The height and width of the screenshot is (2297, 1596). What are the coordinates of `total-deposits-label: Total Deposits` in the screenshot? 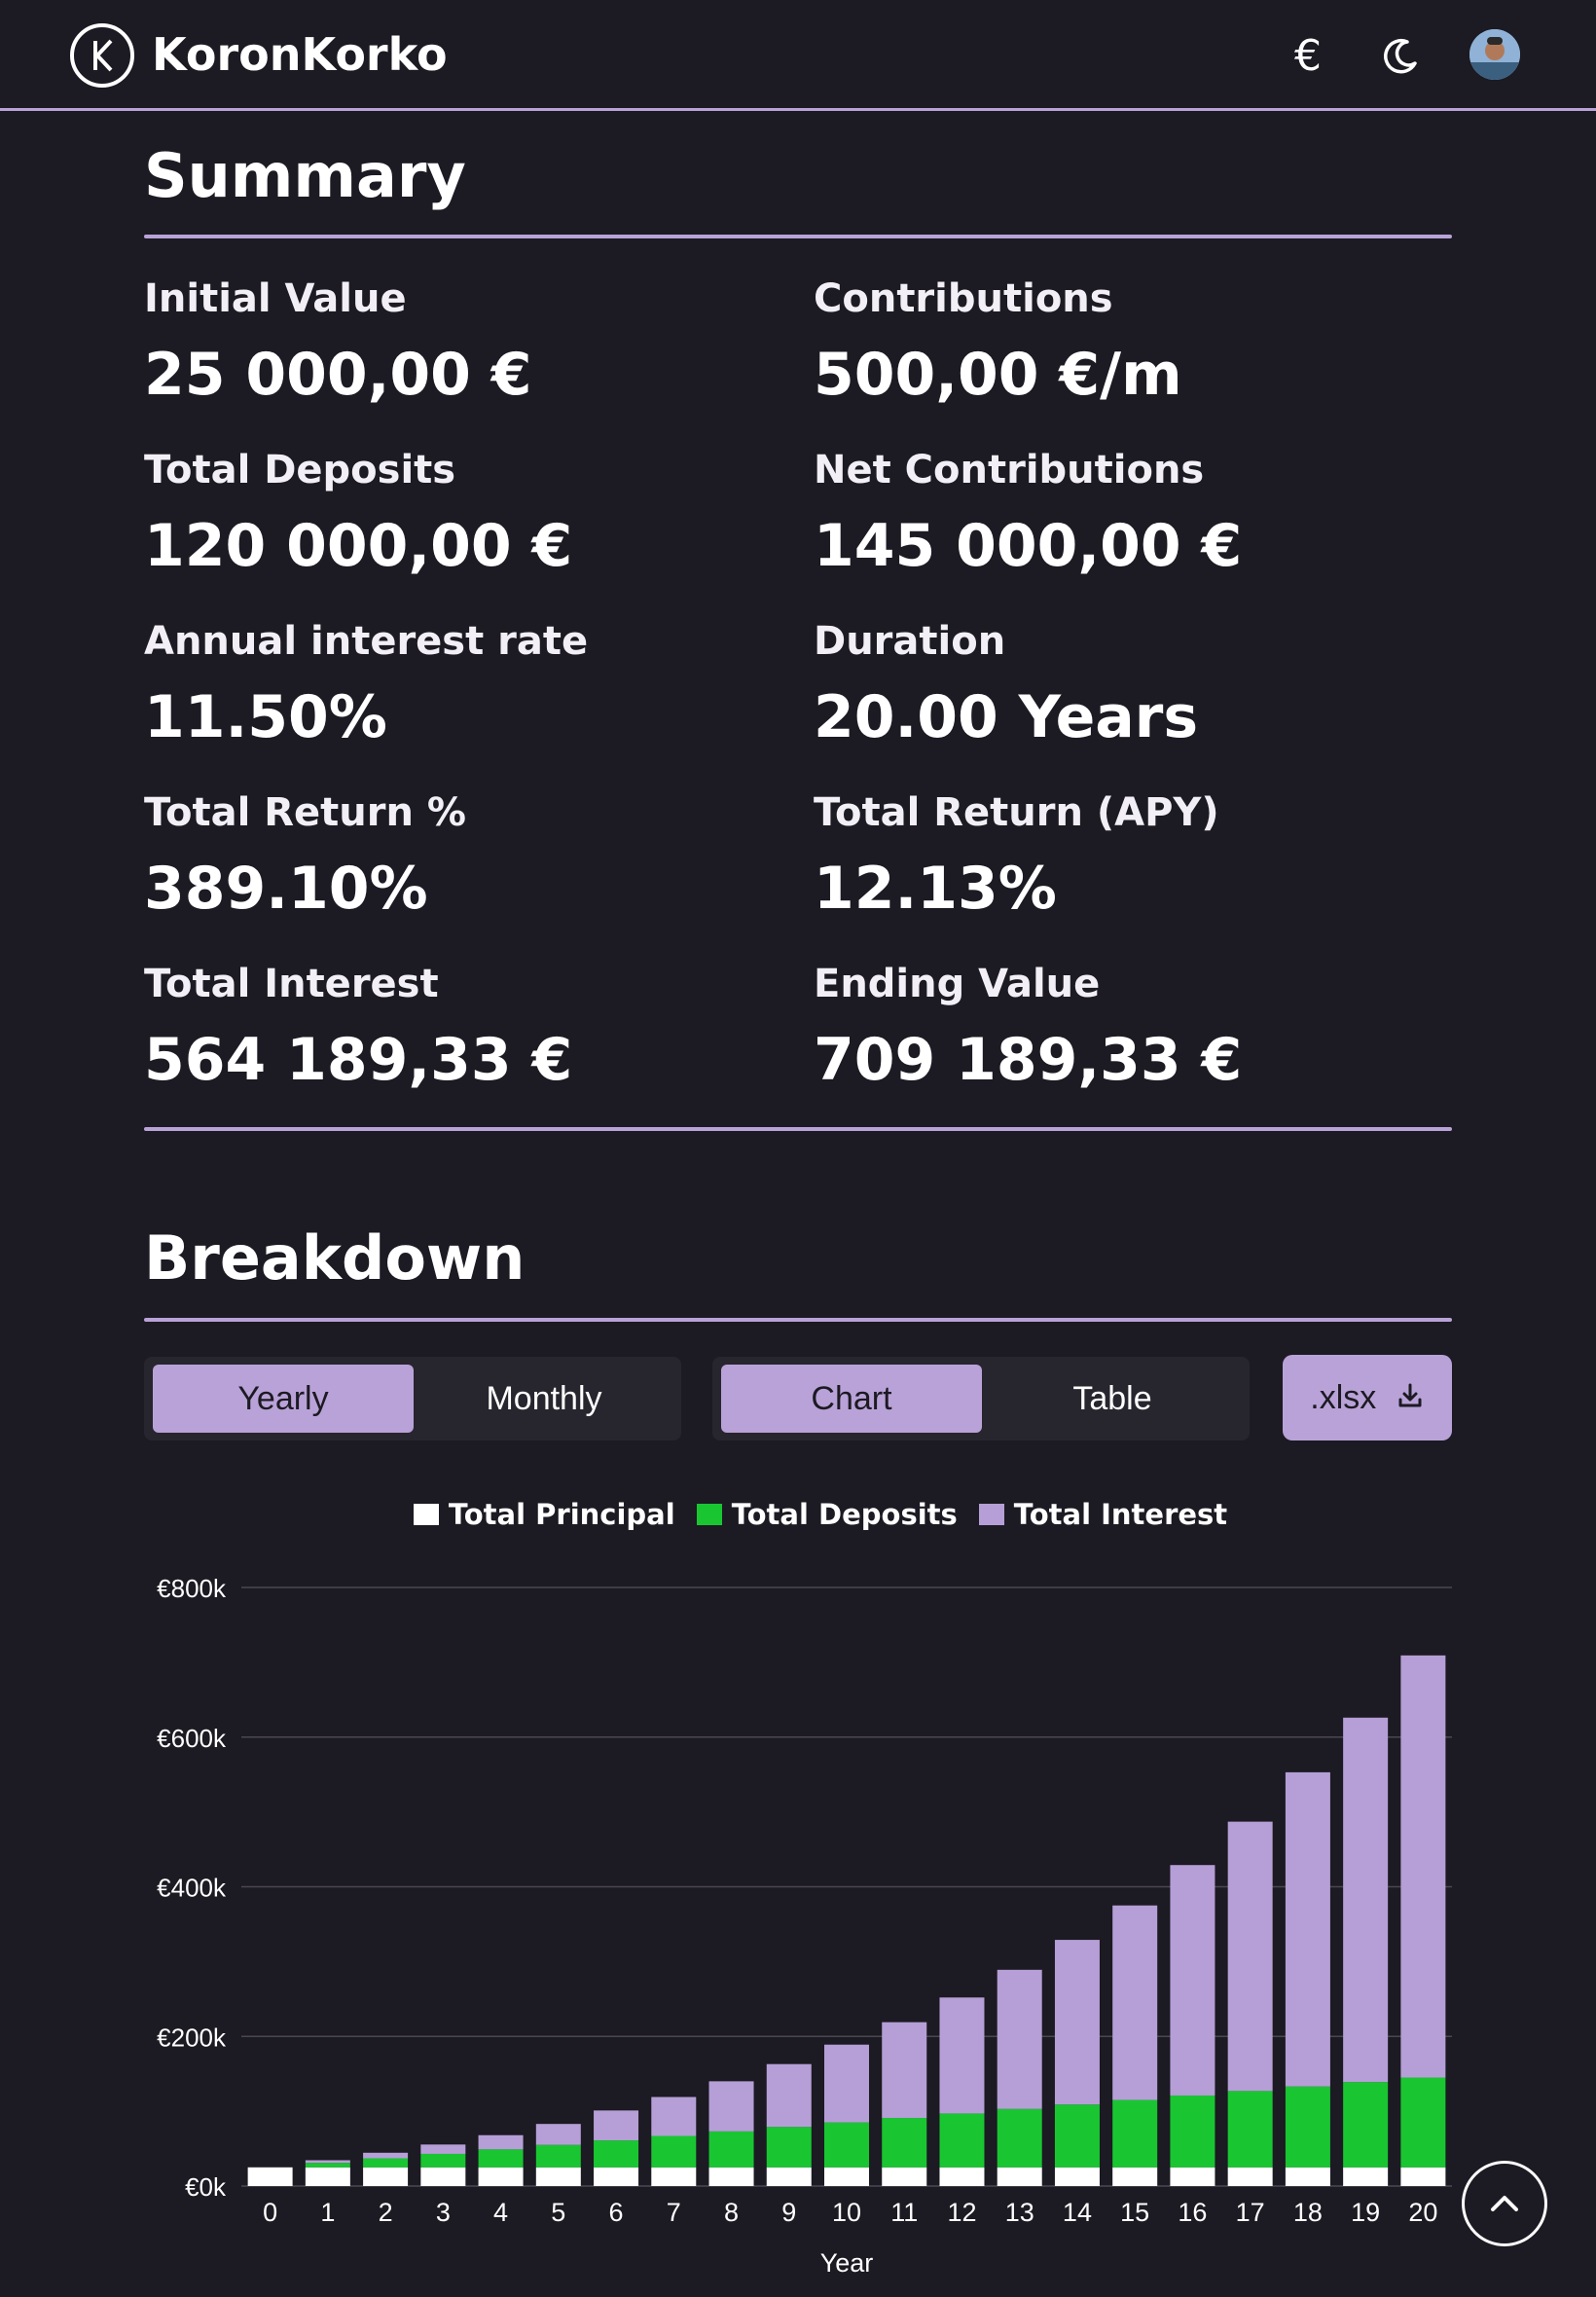 It's located at (300, 470).